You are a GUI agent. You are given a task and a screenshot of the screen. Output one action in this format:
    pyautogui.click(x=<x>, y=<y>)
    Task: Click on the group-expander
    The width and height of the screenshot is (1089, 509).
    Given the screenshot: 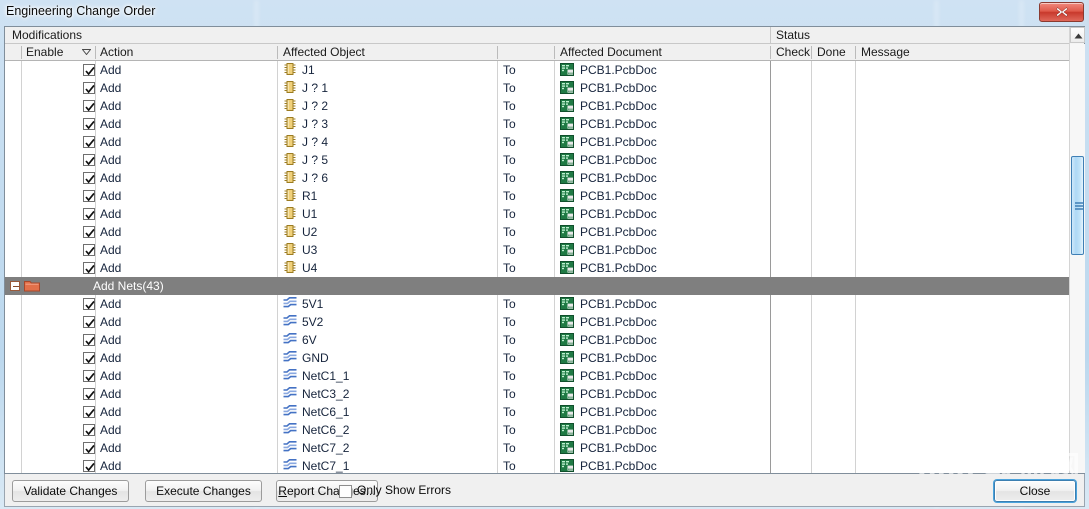 What is the action you would take?
    pyautogui.click(x=15, y=286)
    